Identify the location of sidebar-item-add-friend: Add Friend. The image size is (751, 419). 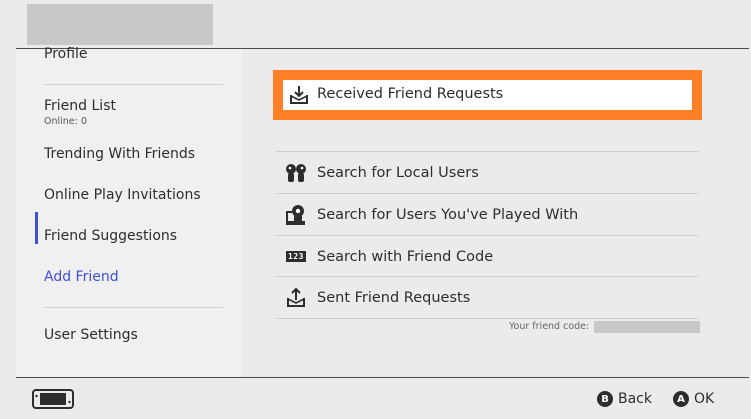
(81, 277).